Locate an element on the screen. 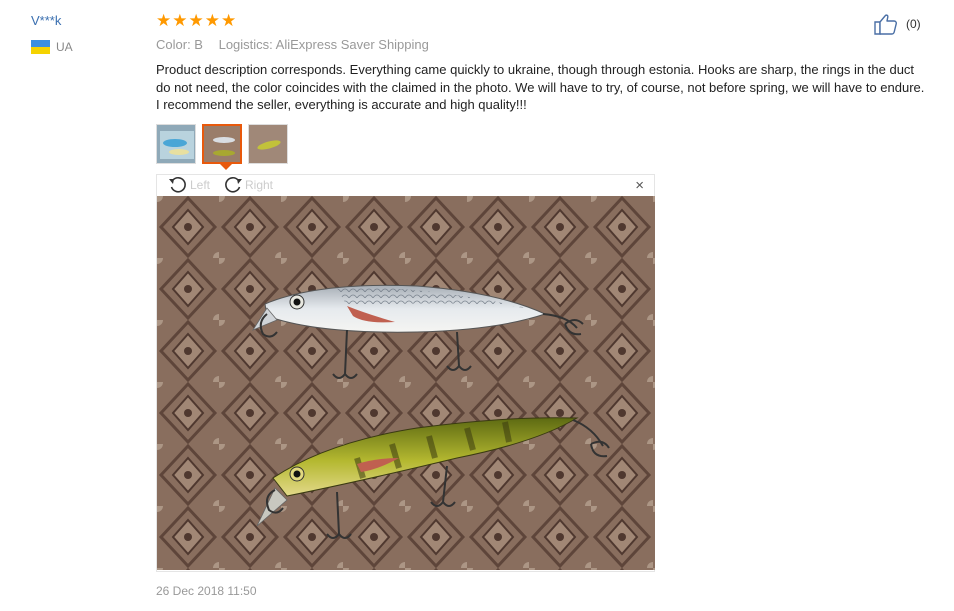  rotate-right-icon is located at coordinates (233, 184).